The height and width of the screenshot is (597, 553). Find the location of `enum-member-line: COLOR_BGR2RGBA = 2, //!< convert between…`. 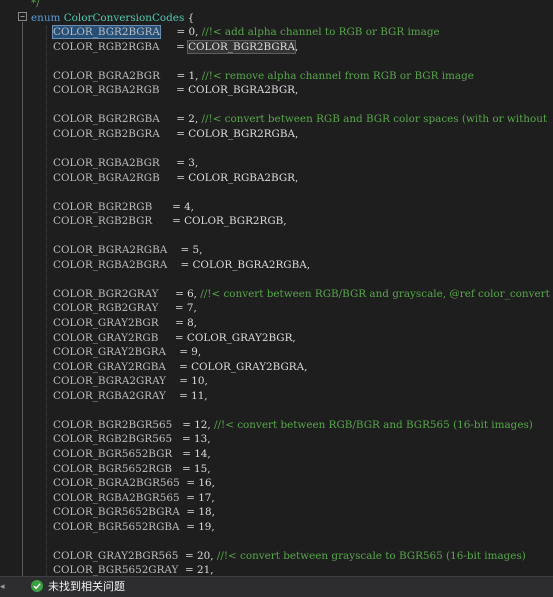

enum-member-line: COLOR_BGR2RGBA = 2, //!< convert between… is located at coordinates (276, 119).